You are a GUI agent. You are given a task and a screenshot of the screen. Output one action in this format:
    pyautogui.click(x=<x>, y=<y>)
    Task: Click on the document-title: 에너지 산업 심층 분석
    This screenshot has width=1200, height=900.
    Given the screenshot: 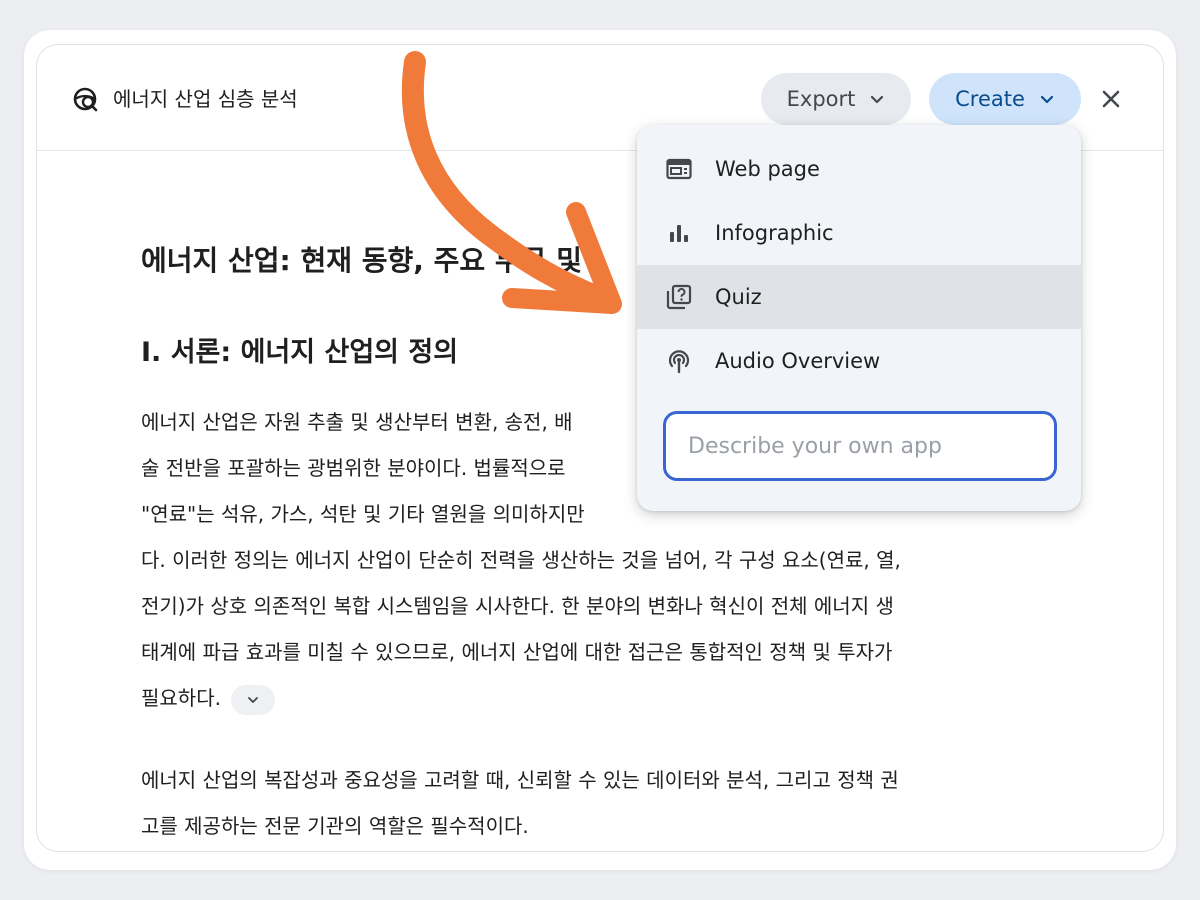 What is the action you would take?
    pyautogui.click(x=205, y=99)
    